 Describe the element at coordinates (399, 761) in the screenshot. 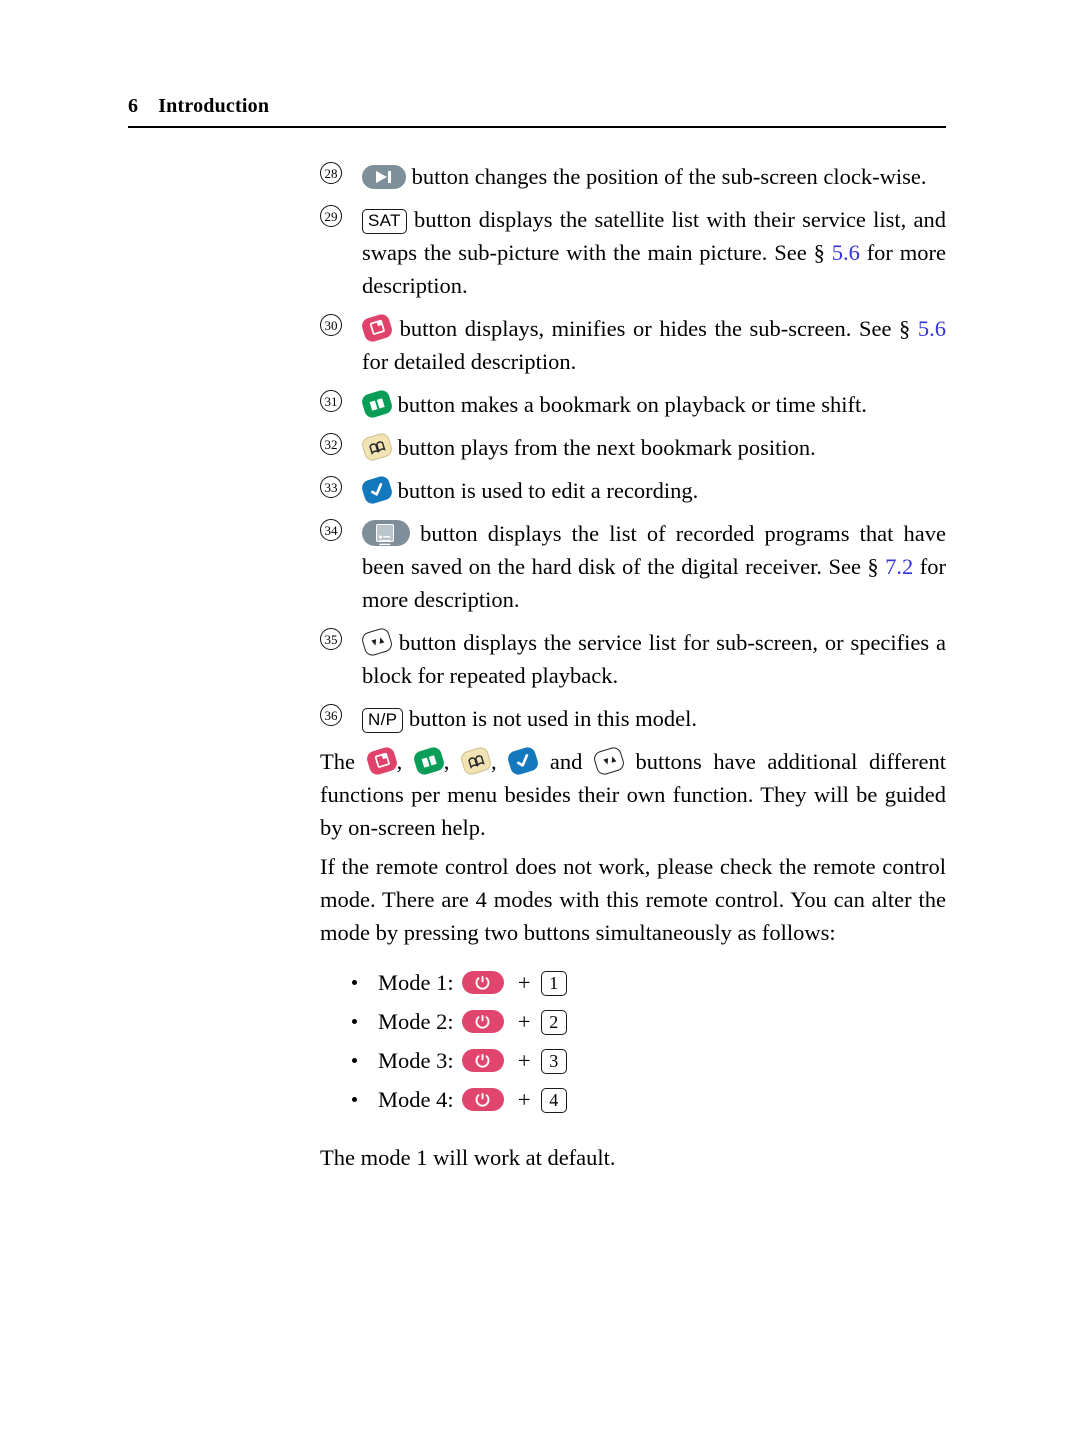

I see `comma-1: ,` at that location.